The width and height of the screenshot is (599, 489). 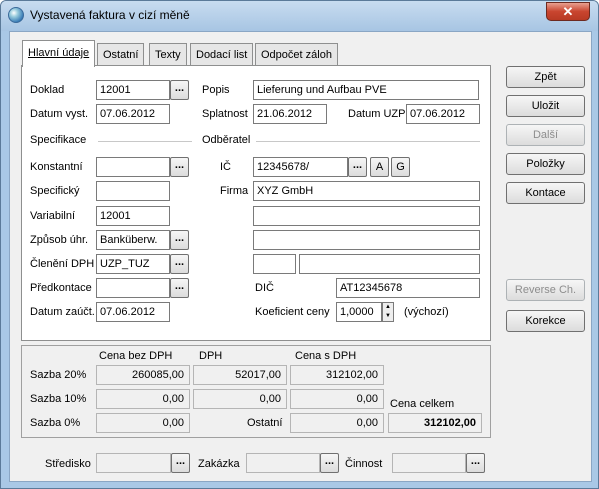 What do you see at coordinates (264, 288) in the screenshot?
I see `dic-label: DIČ` at bounding box center [264, 288].